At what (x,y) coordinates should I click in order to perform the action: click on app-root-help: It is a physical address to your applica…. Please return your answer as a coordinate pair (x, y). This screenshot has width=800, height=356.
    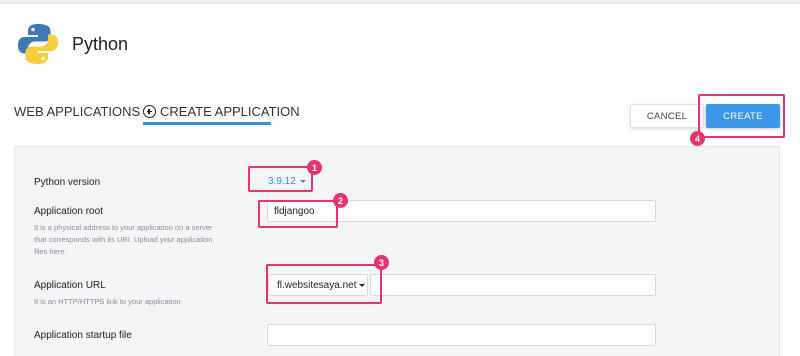
    Looking at the image, I should click on (123, 239).